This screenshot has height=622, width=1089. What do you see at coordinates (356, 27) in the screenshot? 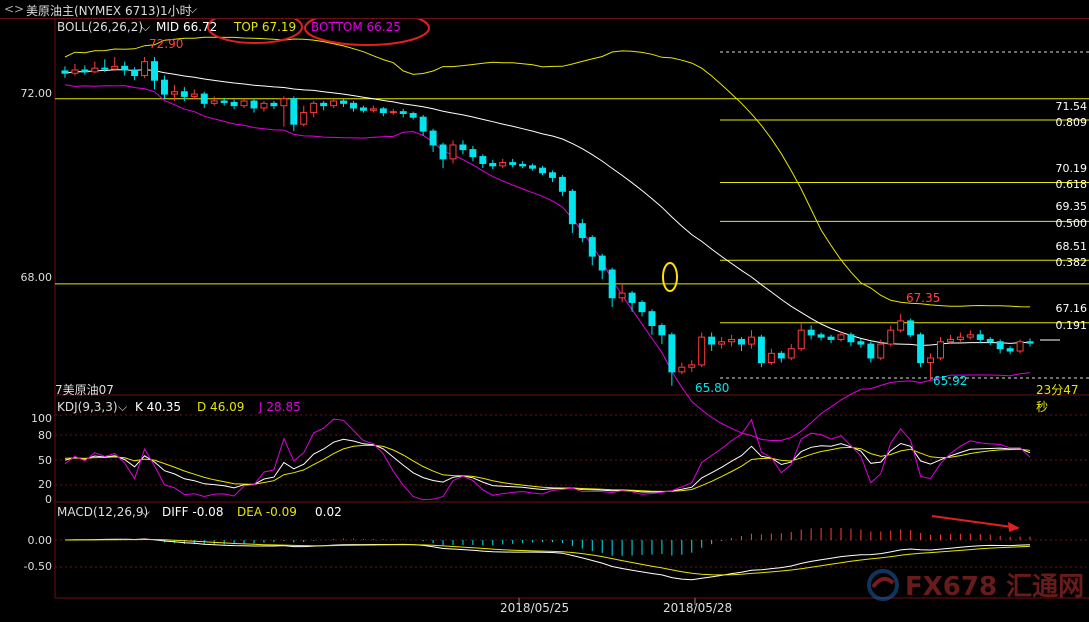
I see `boll-bottom-value: BOTTOM 66.25` at bounding box center [356, 27].